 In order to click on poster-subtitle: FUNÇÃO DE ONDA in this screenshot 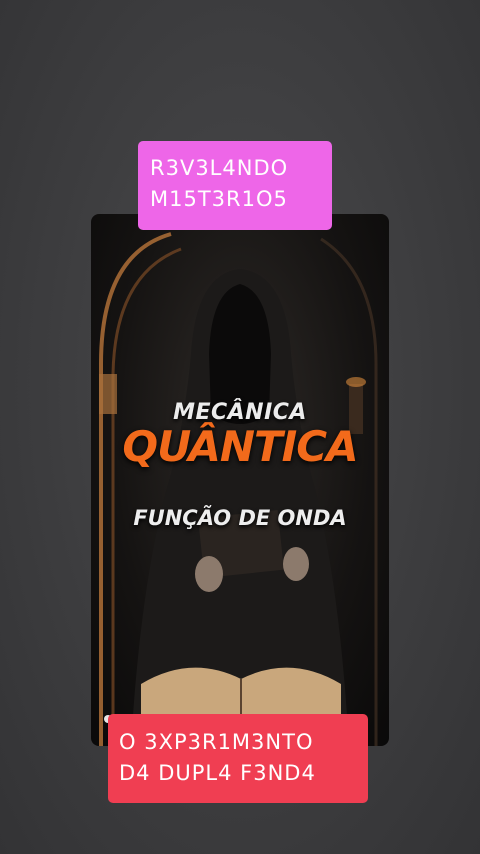, I will do `click(240, 518)`.